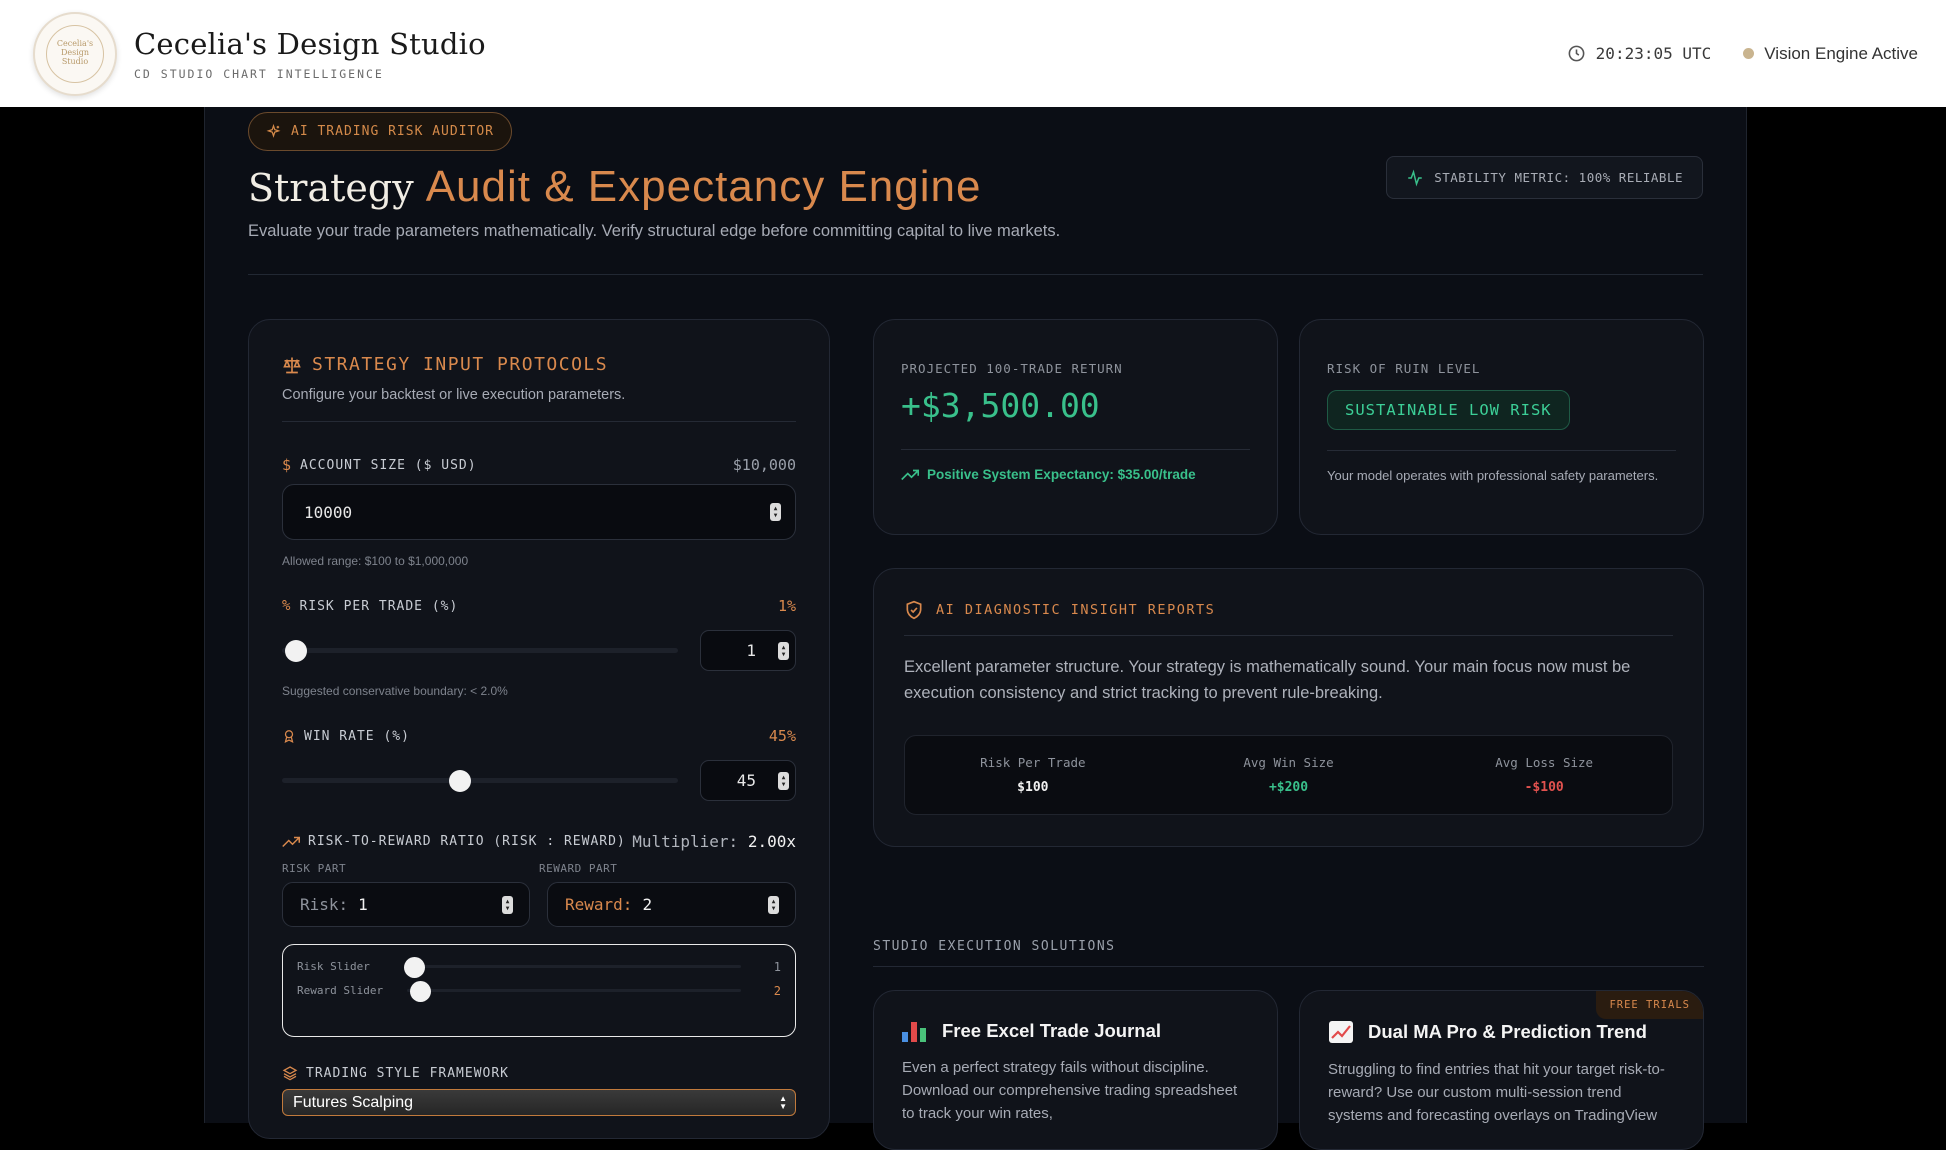 Image resolution: width=1946 pixels, height=1150 pixels. I want to click on metric-avg-win: Avg Win Size +$200, so click(1289, 775).